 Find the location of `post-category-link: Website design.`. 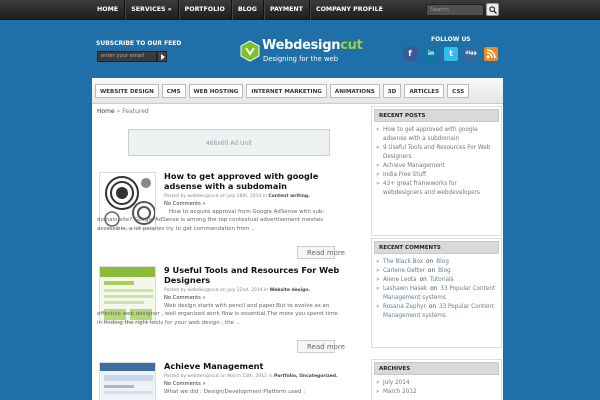

post-category-link: Website design. is located at coordinates (289, 290).